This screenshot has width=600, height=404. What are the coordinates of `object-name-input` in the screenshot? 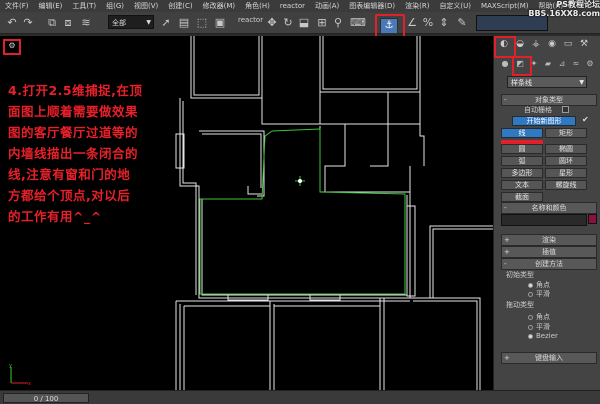 It's located at (544, 220).